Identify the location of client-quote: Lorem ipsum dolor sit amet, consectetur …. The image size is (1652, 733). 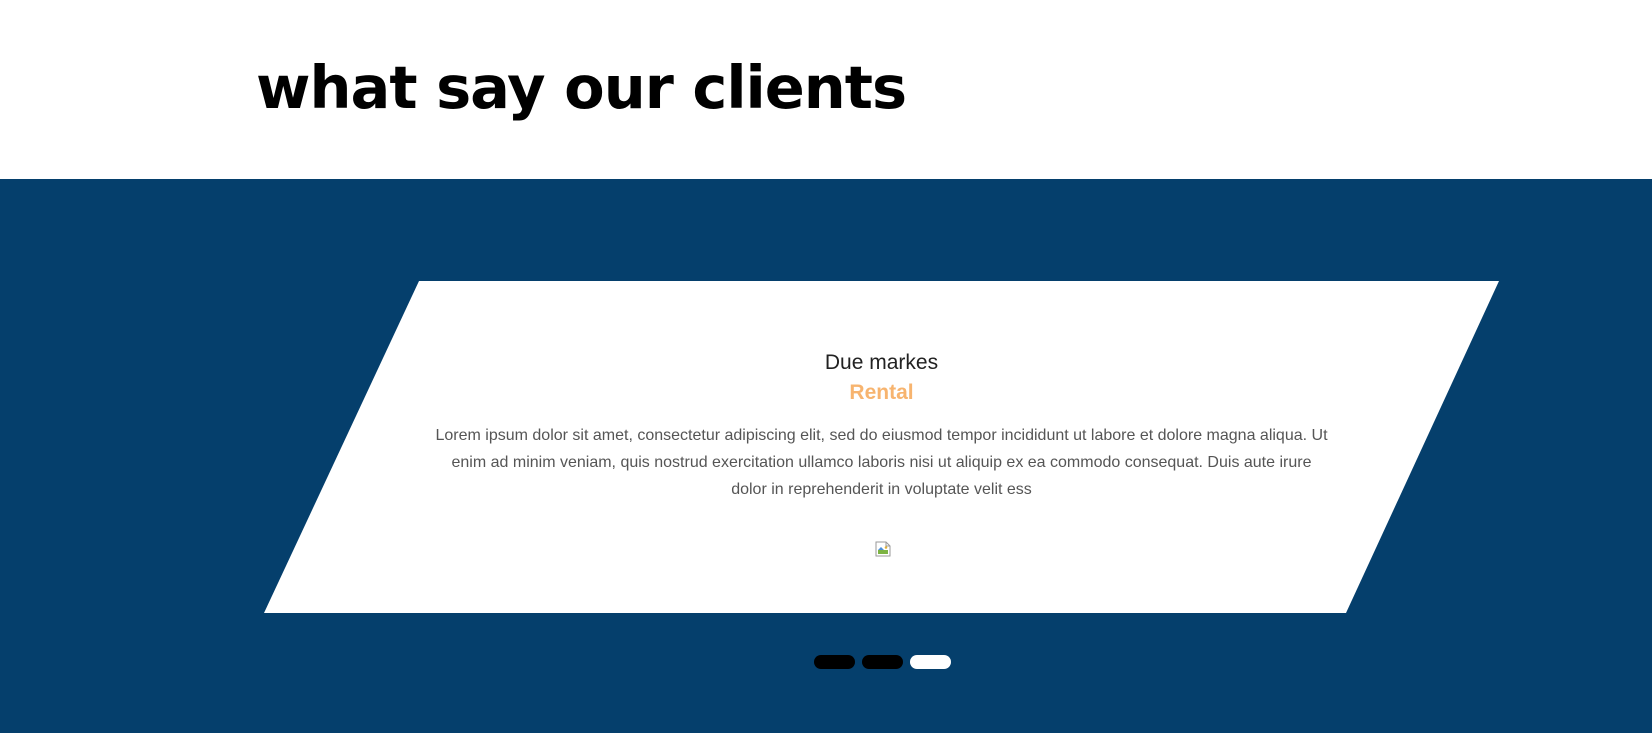
(881, 462).